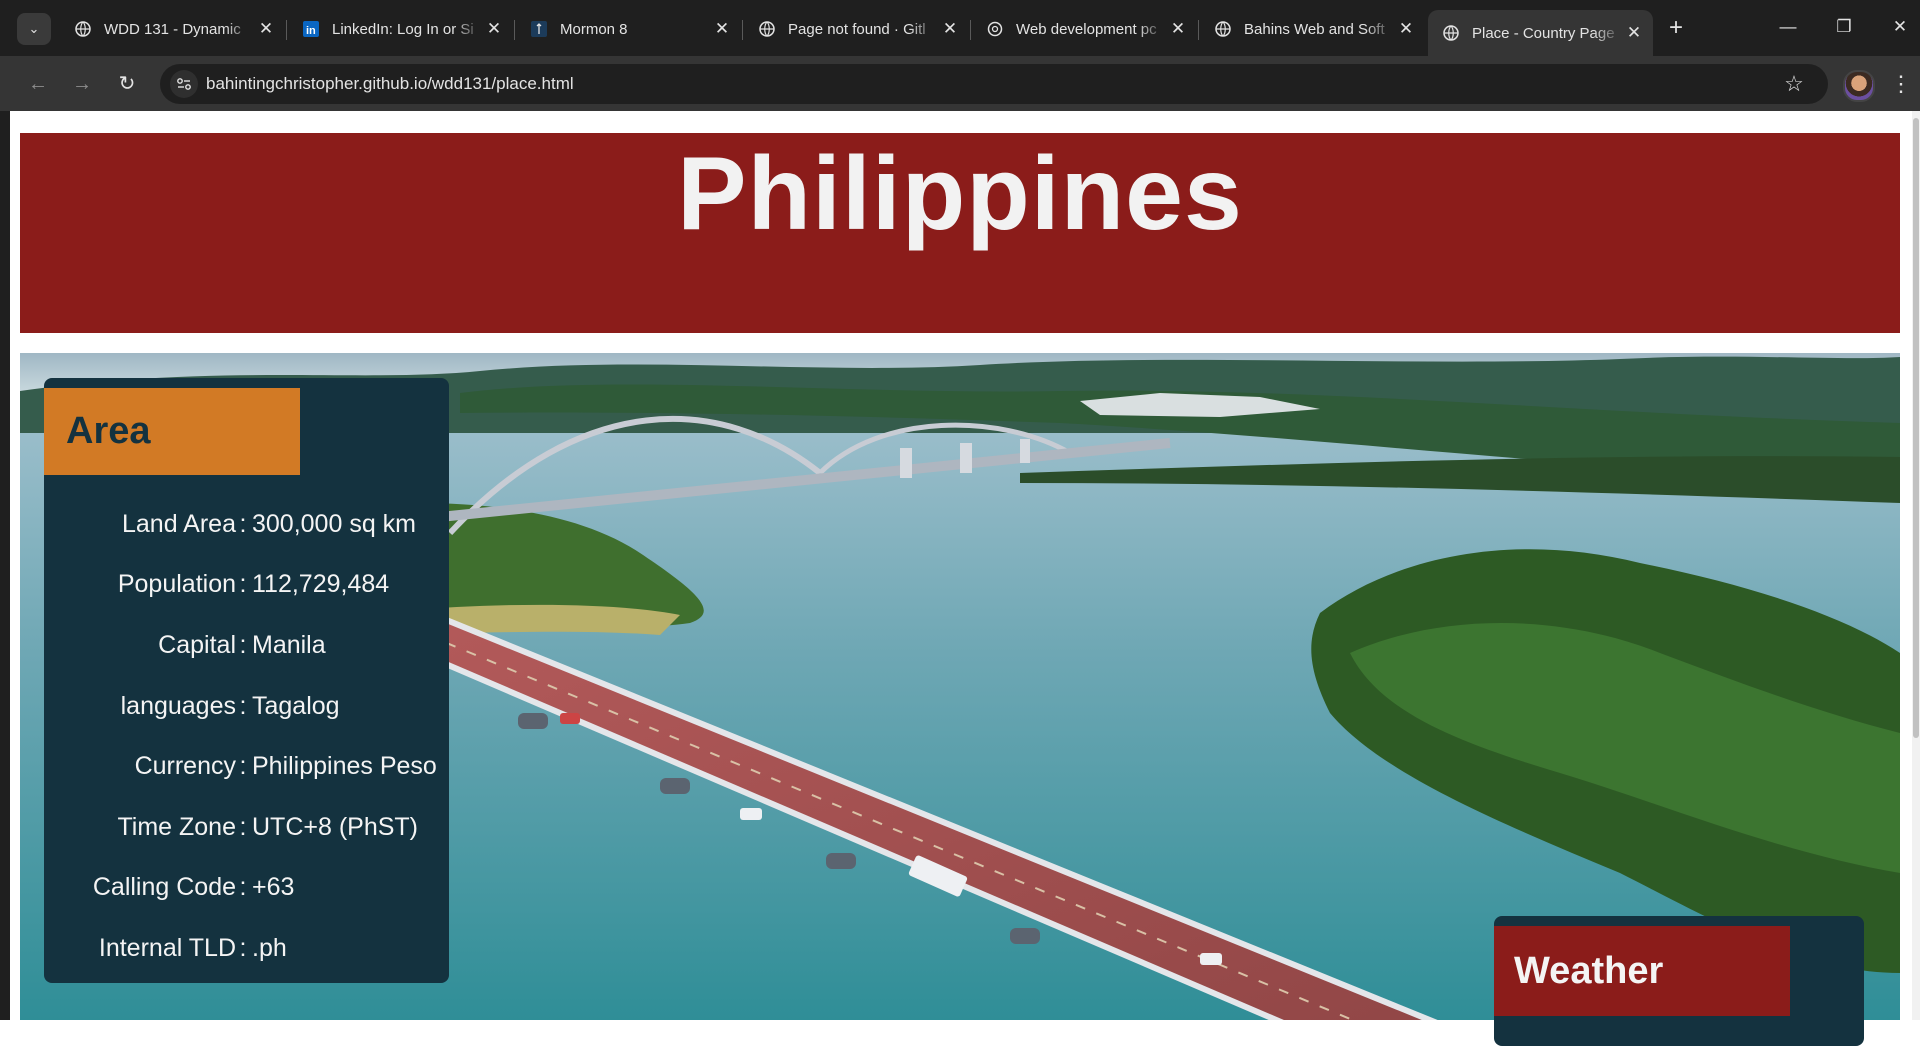 The height and width of the screenshot is (1046, 1920). Describe the element at coordinates (185, 766) in the screenshot. I see `fact-label: Currency` at that location.